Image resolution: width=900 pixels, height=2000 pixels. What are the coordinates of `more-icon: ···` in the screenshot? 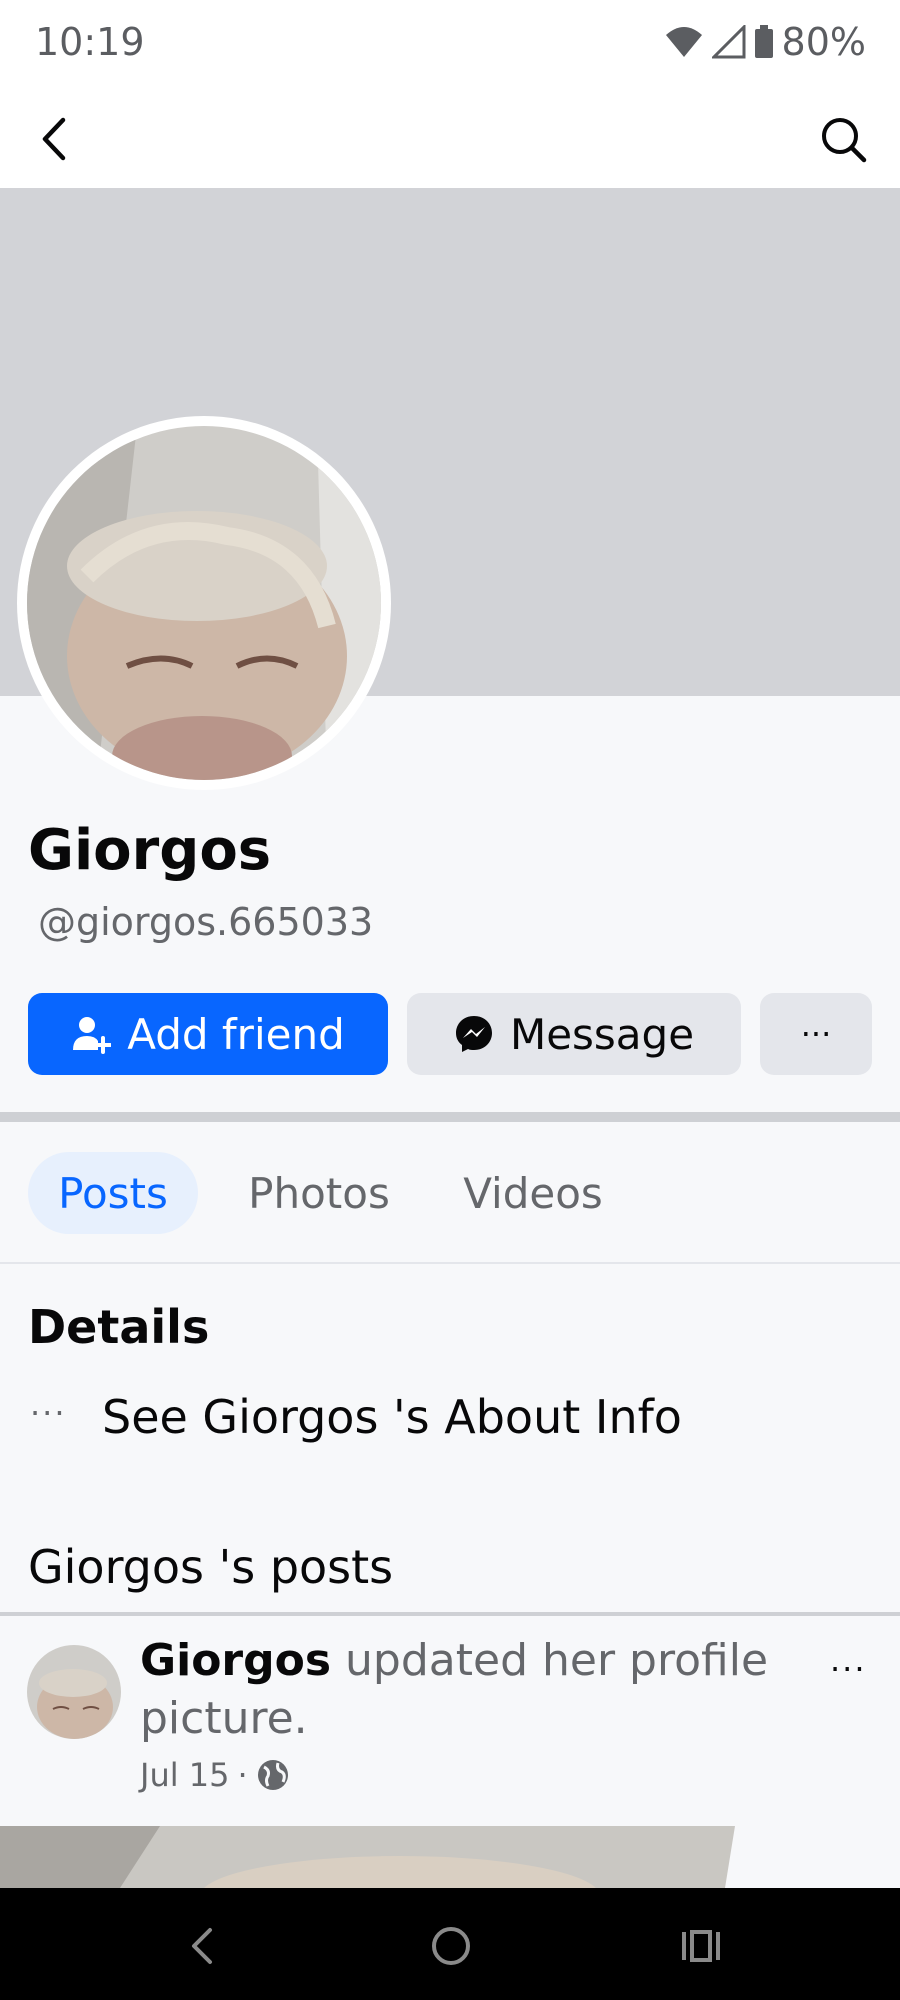 It's located at (816, 1034).